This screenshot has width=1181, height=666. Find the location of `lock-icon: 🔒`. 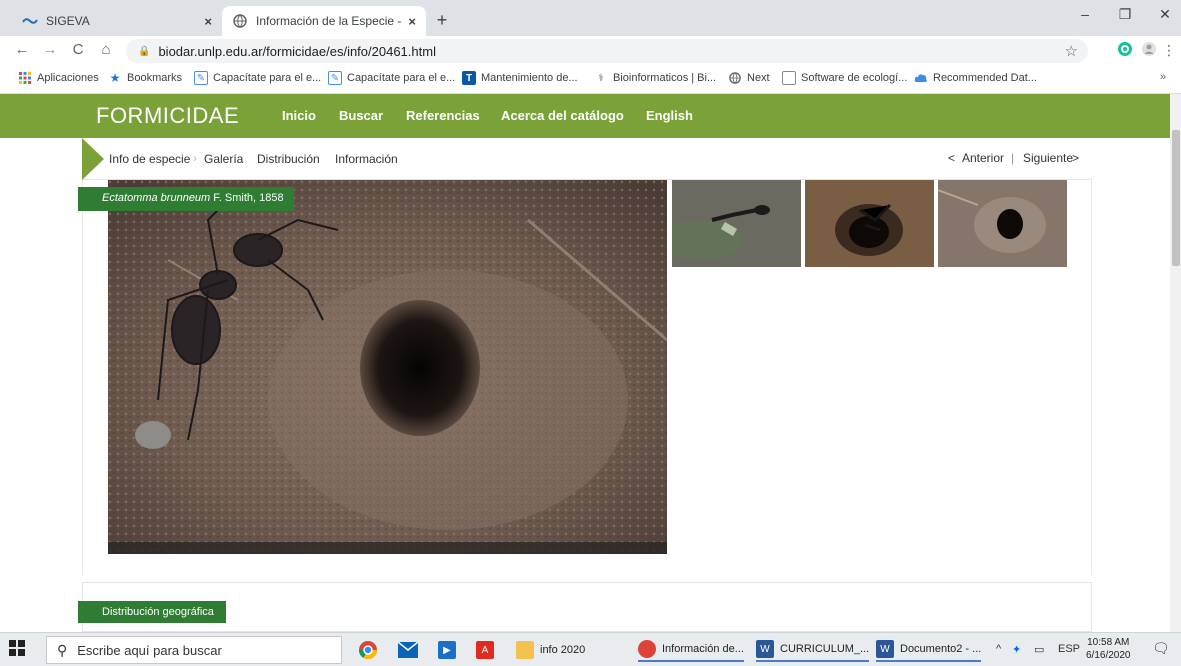

lock-icon: 🔒 is located at coordinates (144, 51).